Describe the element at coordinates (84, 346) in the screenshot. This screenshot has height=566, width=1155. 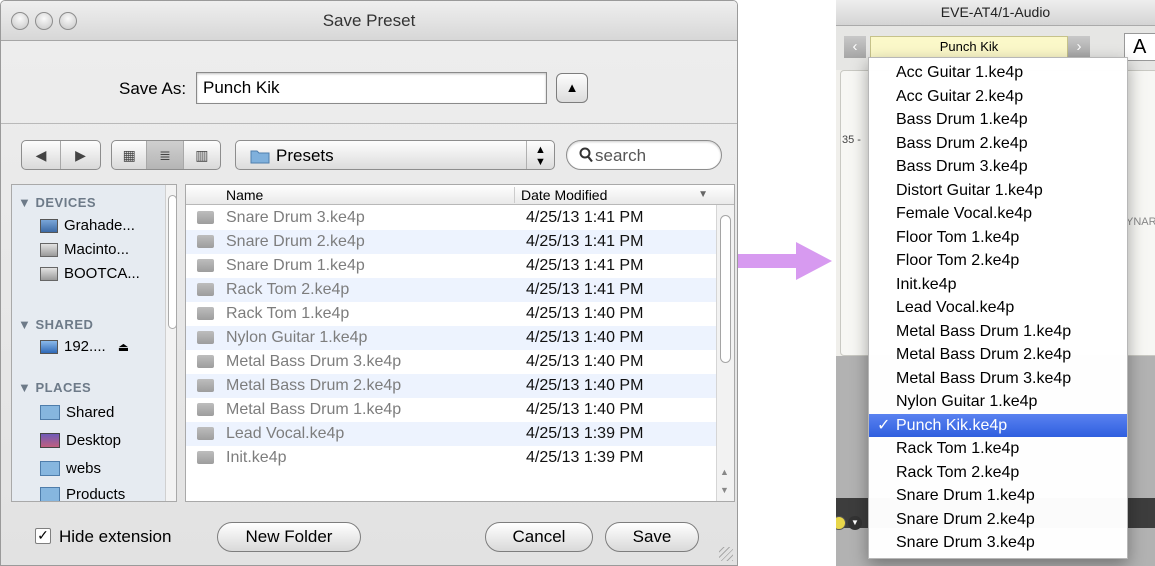
I see `sidebar-item-shared-1: 192.... ⏏` at that location.